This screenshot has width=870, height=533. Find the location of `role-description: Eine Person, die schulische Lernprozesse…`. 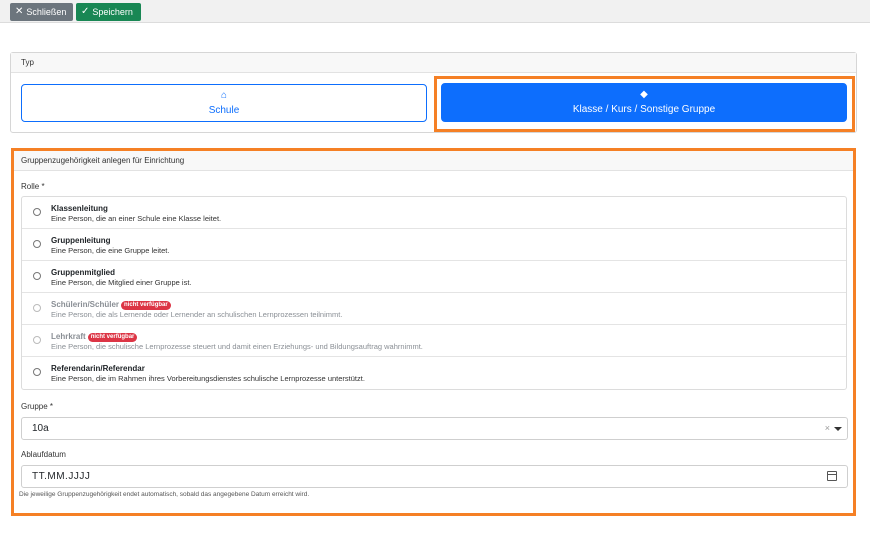

role-description: Eine Person, die schulische Lernprozesse… is located at coordinates (237, 346).